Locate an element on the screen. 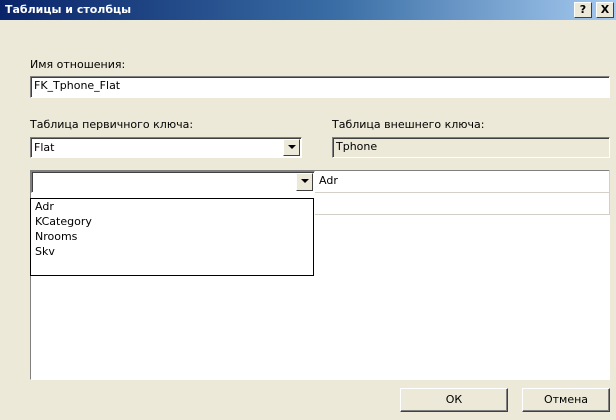 Image resolution: width=616 pixels, height=420 pixels. cancel-button: Отмена is located at coordinates (566, 400).